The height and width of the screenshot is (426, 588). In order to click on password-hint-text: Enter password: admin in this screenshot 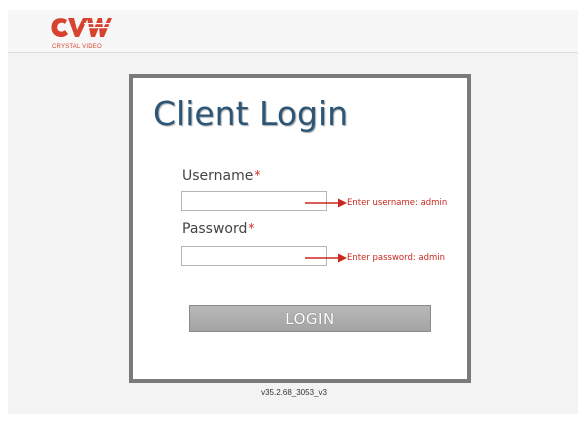, I will do `click(396, 258)`.